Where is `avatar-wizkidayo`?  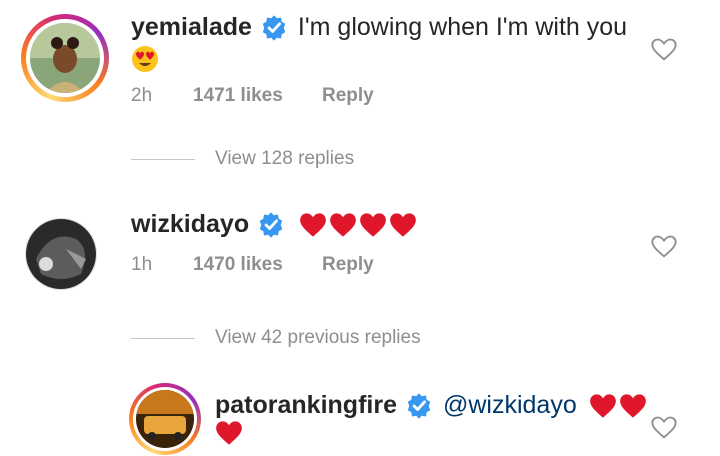 avatar-wizkidayo is located at coordinates (61, 254).